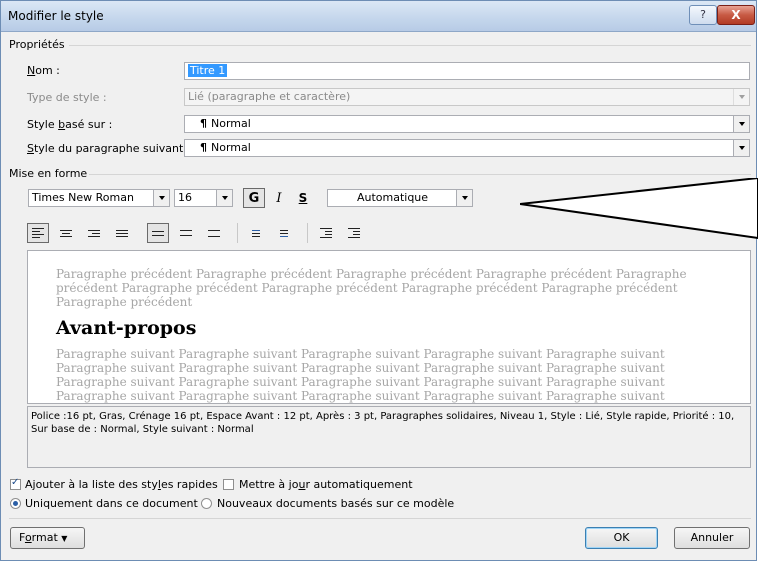  Describe the element at coordinates (303, 198) in the screenshot. I see `underline-button: S` at that location.